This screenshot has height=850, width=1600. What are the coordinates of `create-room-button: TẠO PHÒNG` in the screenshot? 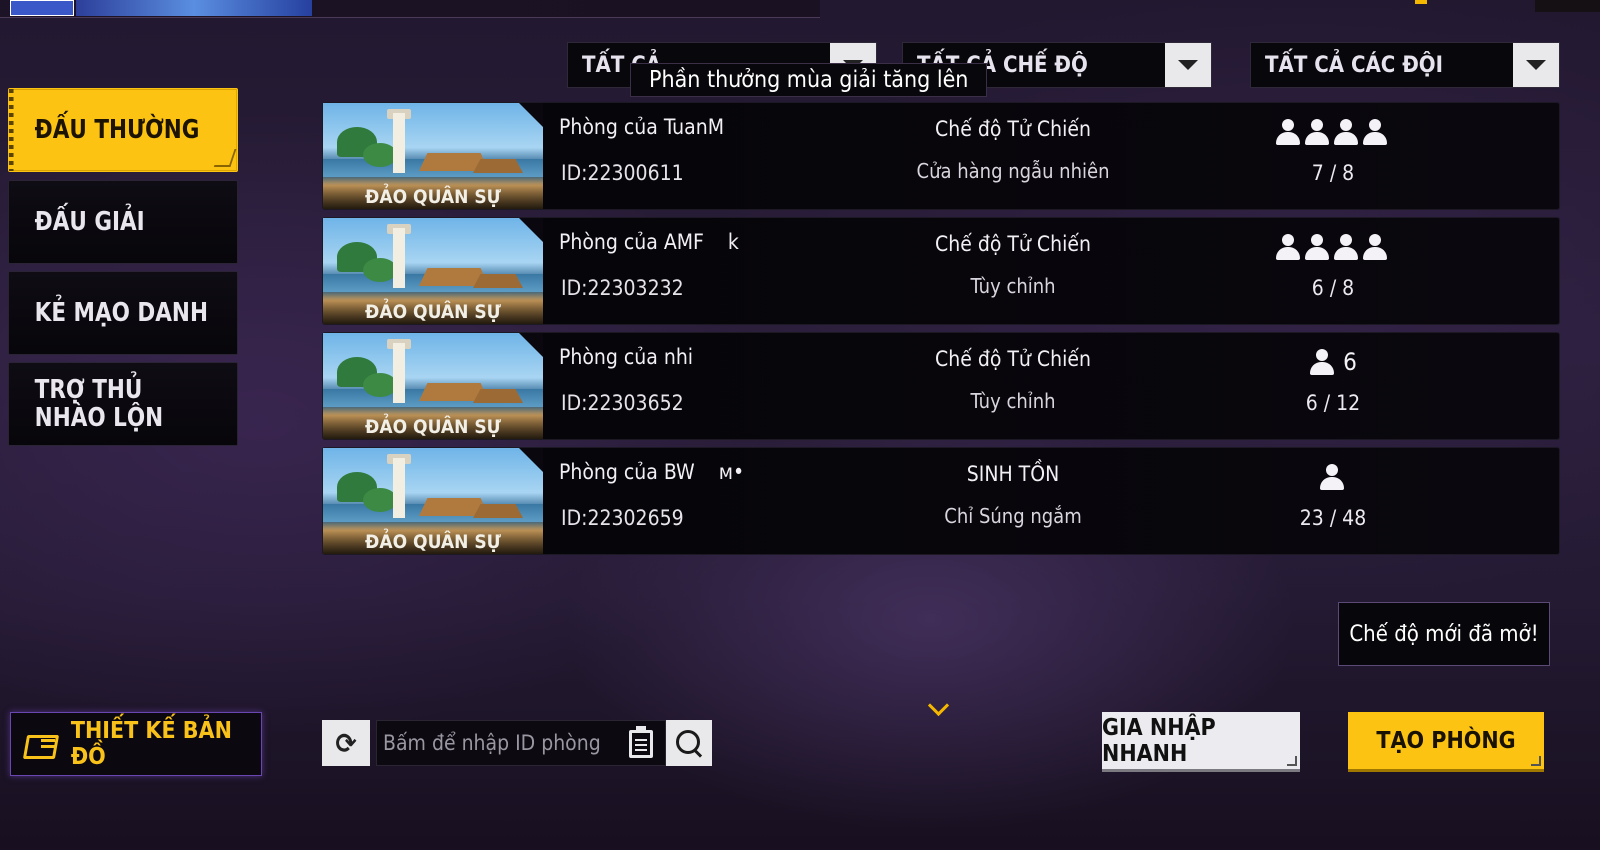 It's located at (1446, 742).